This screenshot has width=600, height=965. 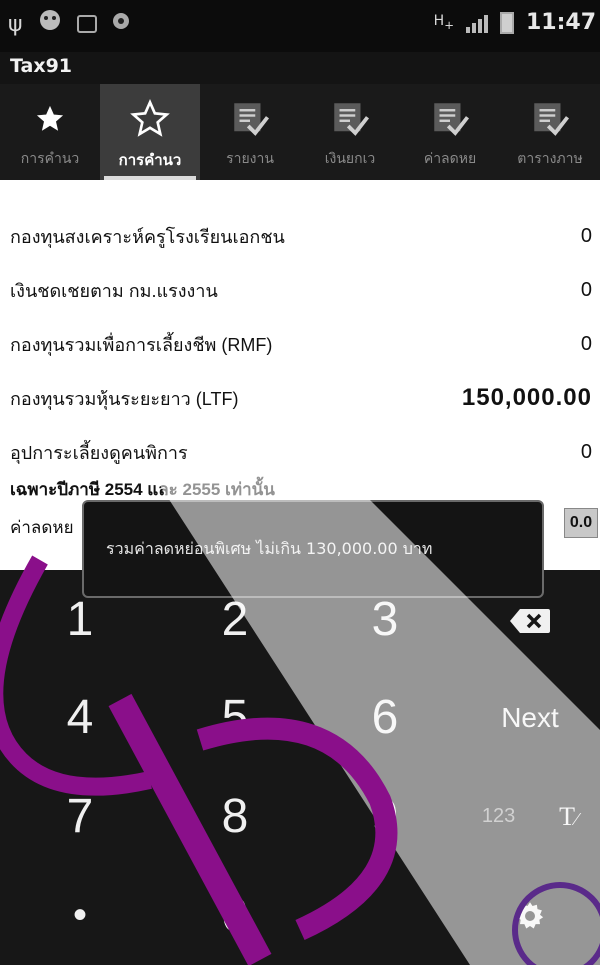 What do you see at coordinates (235, 915) in the screenshot?
I see `key-0: 0` at bounding box center [235, 915].